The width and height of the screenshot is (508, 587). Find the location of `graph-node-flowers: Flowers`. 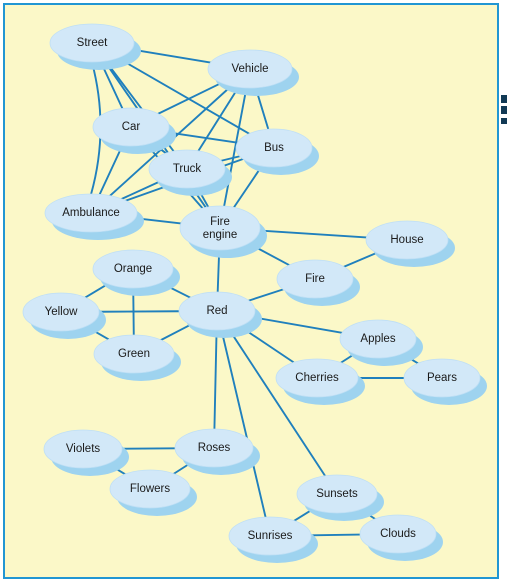

graph-node-flowers: Flowers is located at coordinates (153, 492).